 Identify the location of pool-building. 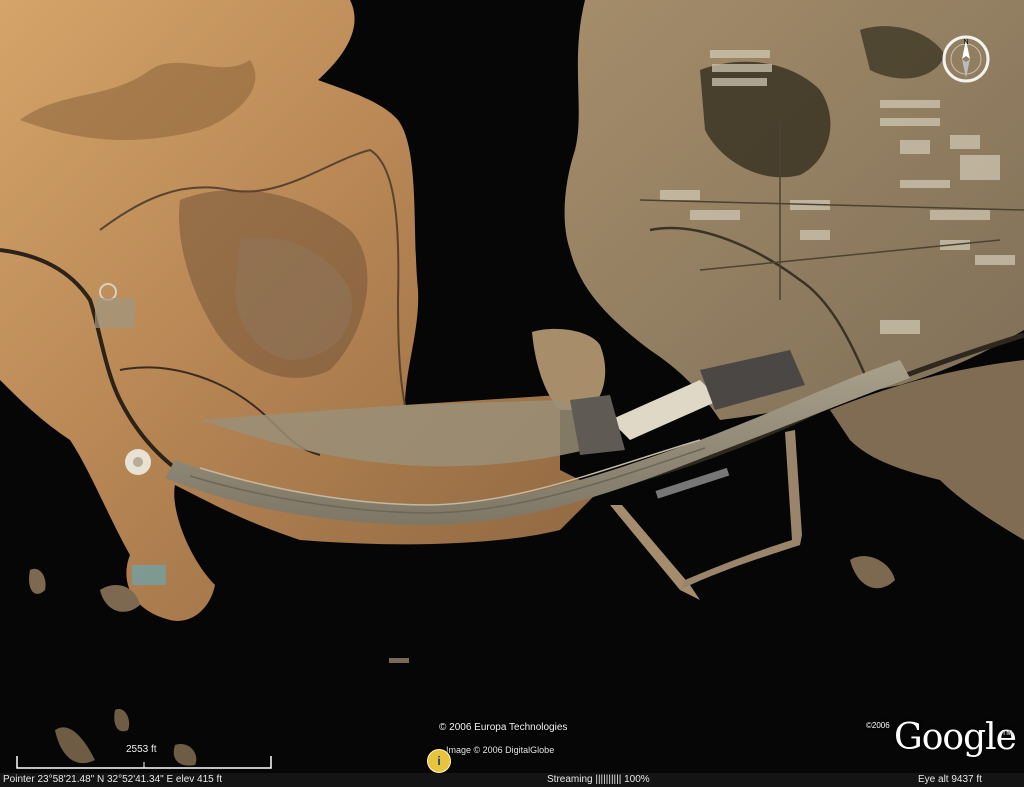
(149, 575).